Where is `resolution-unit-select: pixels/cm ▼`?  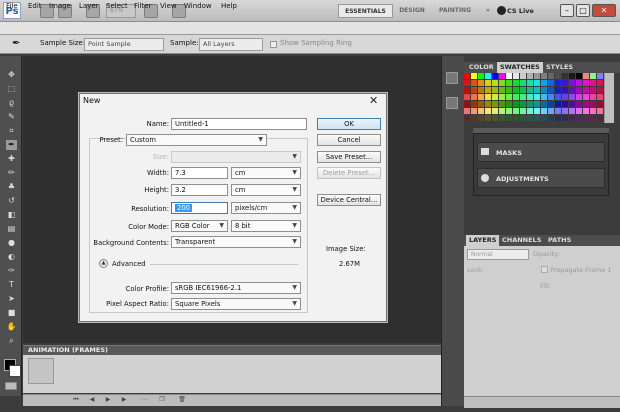
resolution-unit-select: pixels/cm ▼ is located at coordinates (266, 208).